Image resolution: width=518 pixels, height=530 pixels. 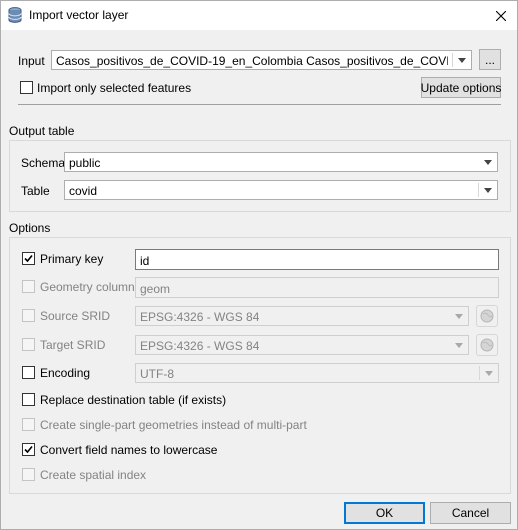 What do you see at coordinates (83, 191) in the screenshot?
I see `table-value: covid` at bounding box center [83, 191].